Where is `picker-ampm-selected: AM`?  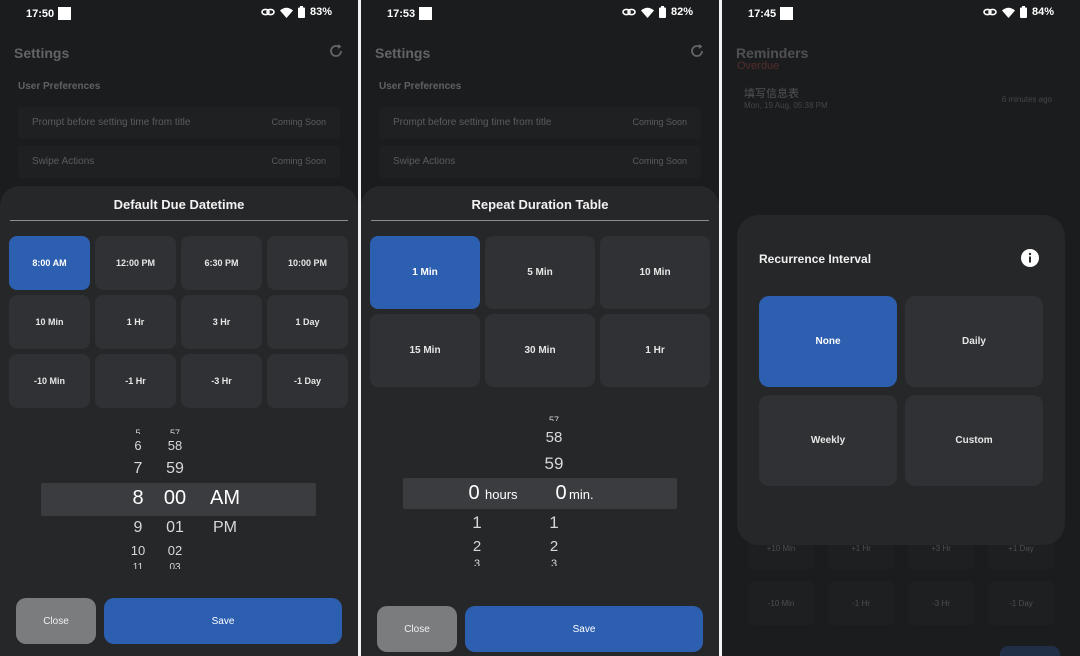 picker-ampm-selected: AM is located at coordinates (225, 498).